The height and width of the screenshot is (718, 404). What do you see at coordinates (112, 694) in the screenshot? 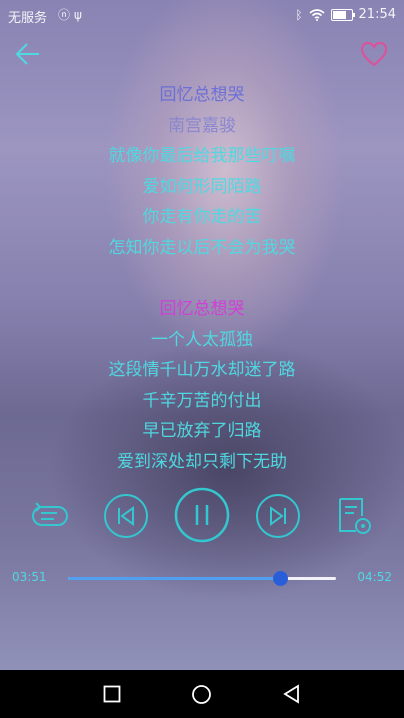
I see `recent-apps-square-icon` at bounding box center [112, 694].